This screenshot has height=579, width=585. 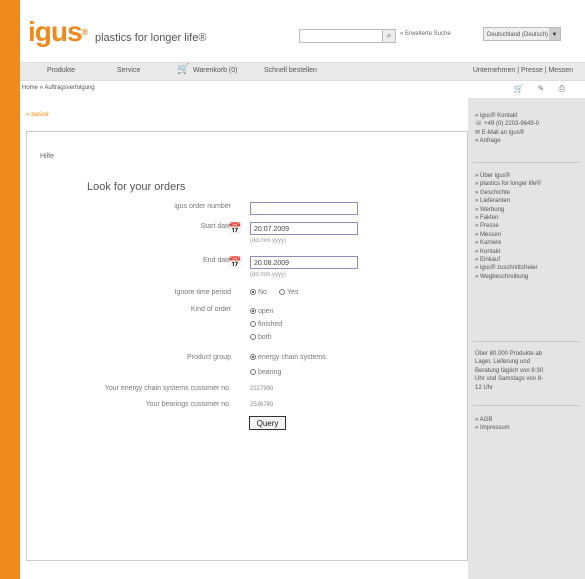 What do you see at coordinates (542, 89) in the screenshot?
I see `page-tools-icons: 🛒 ✎ ⎙` at bounding box center [542, 89].